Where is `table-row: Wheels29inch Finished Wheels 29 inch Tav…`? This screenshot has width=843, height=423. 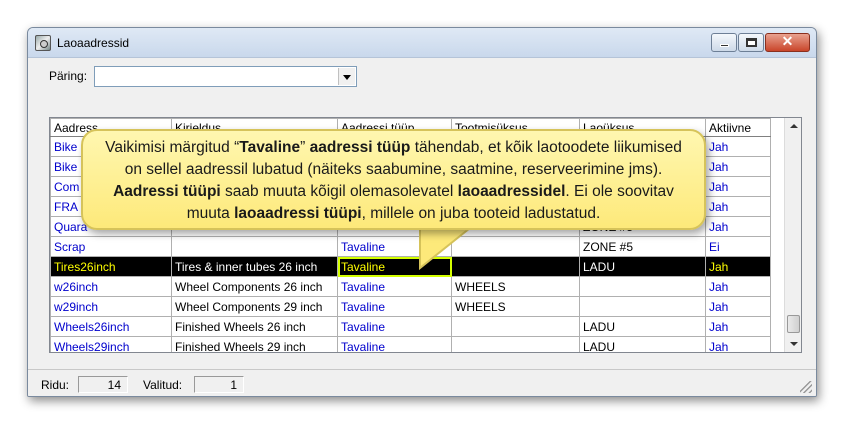
table-row: Wheels29inch Finished Wheels 29 inch Tav… is located at coordinates (410, 344).